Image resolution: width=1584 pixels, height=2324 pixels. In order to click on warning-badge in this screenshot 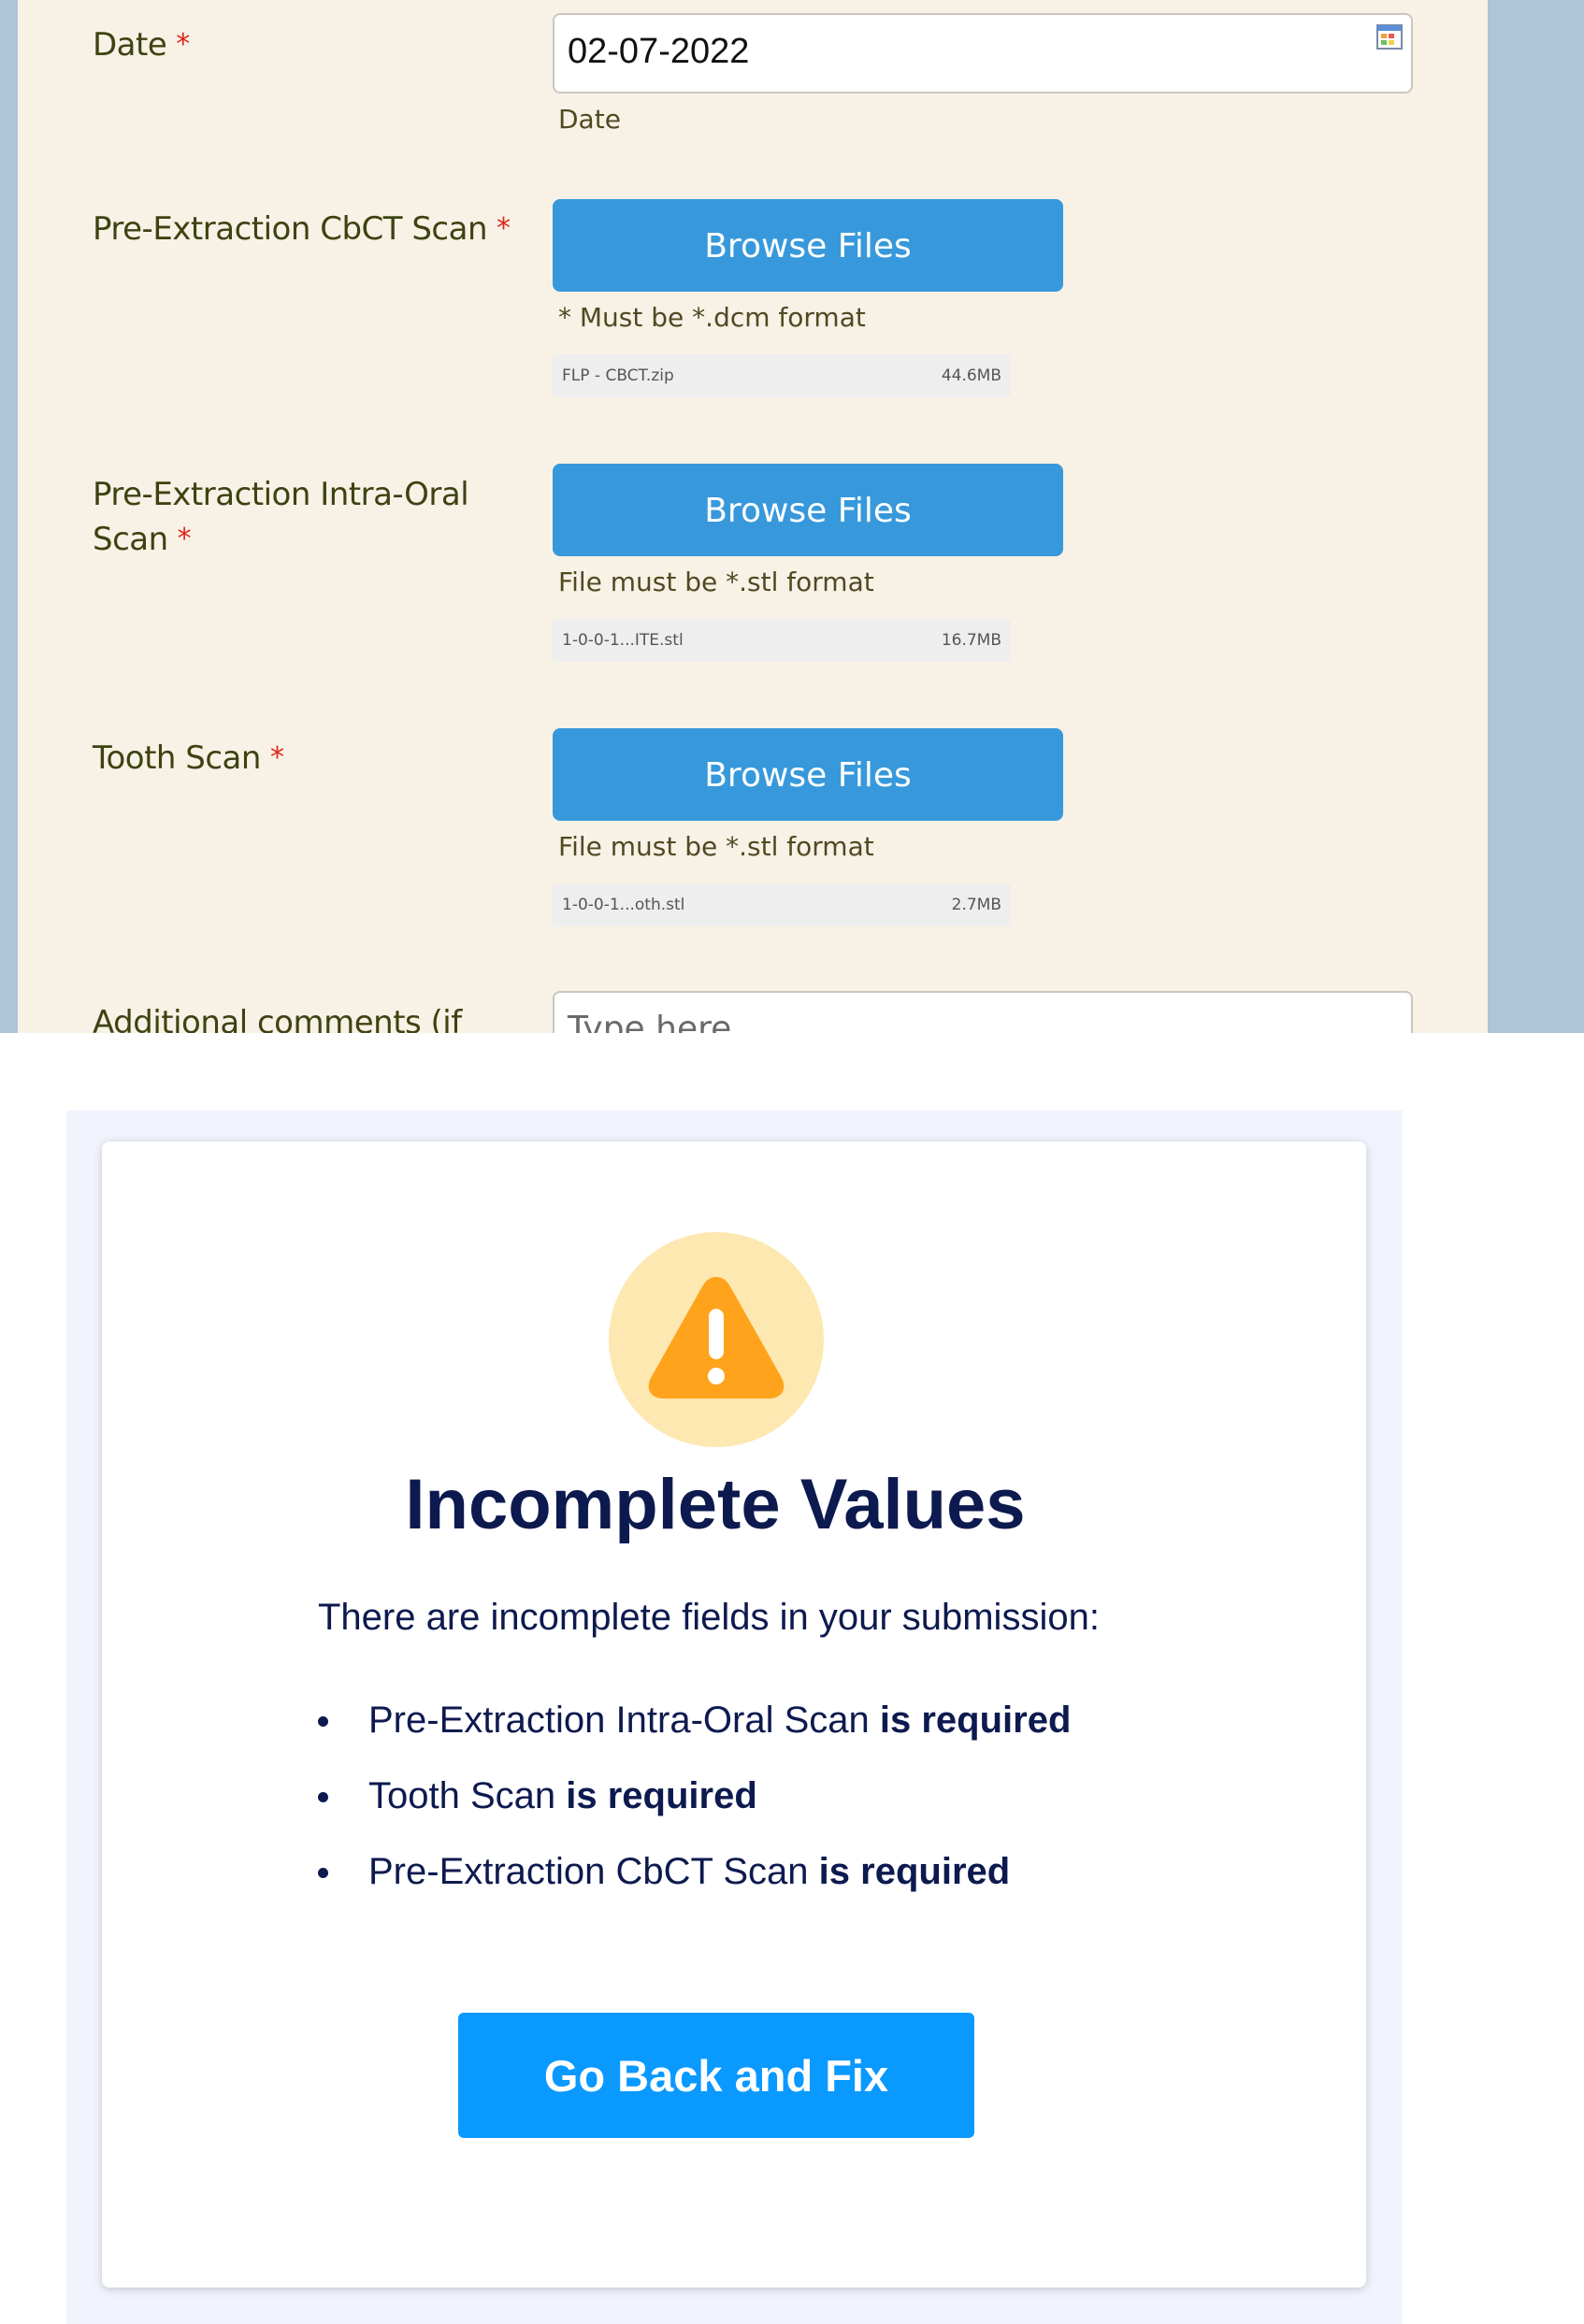, I will do `click(716, 1339)`.